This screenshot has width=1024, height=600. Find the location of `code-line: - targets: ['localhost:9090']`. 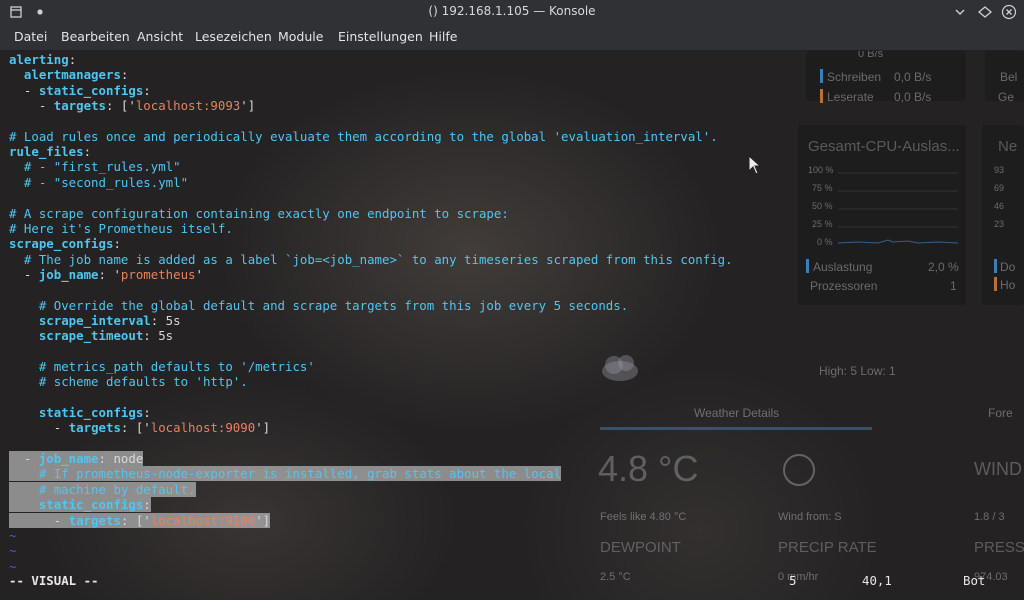

code-line: - targets: ['localhost:9090'] is located at coordinates (139, 427).